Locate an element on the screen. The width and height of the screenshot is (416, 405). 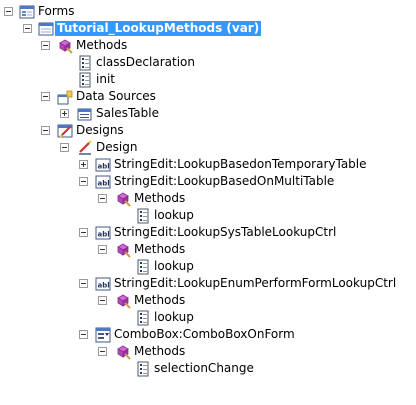
combobox-icon is located at coordinates (103, 335).